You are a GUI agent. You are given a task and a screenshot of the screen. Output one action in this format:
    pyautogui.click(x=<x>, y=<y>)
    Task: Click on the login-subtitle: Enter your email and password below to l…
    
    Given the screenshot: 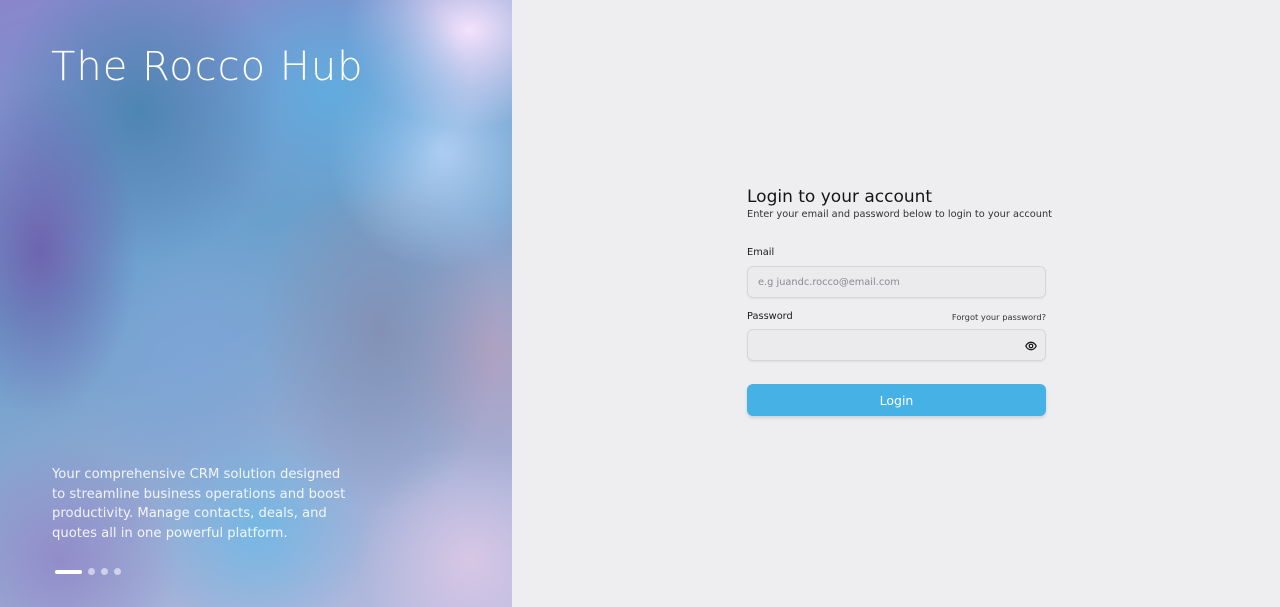 What is the action you would take?
    pyautogui.click(x=899, y=214)
    